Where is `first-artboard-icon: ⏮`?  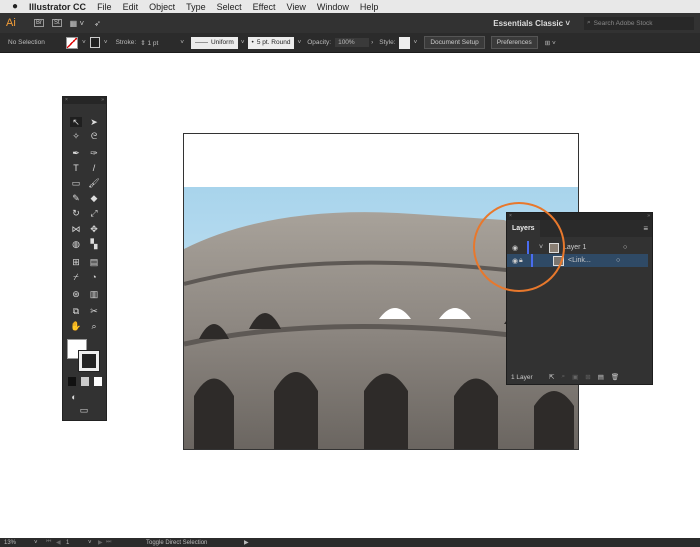
first-artboard-icon: ⏮ is located at coordinates (51, 542).